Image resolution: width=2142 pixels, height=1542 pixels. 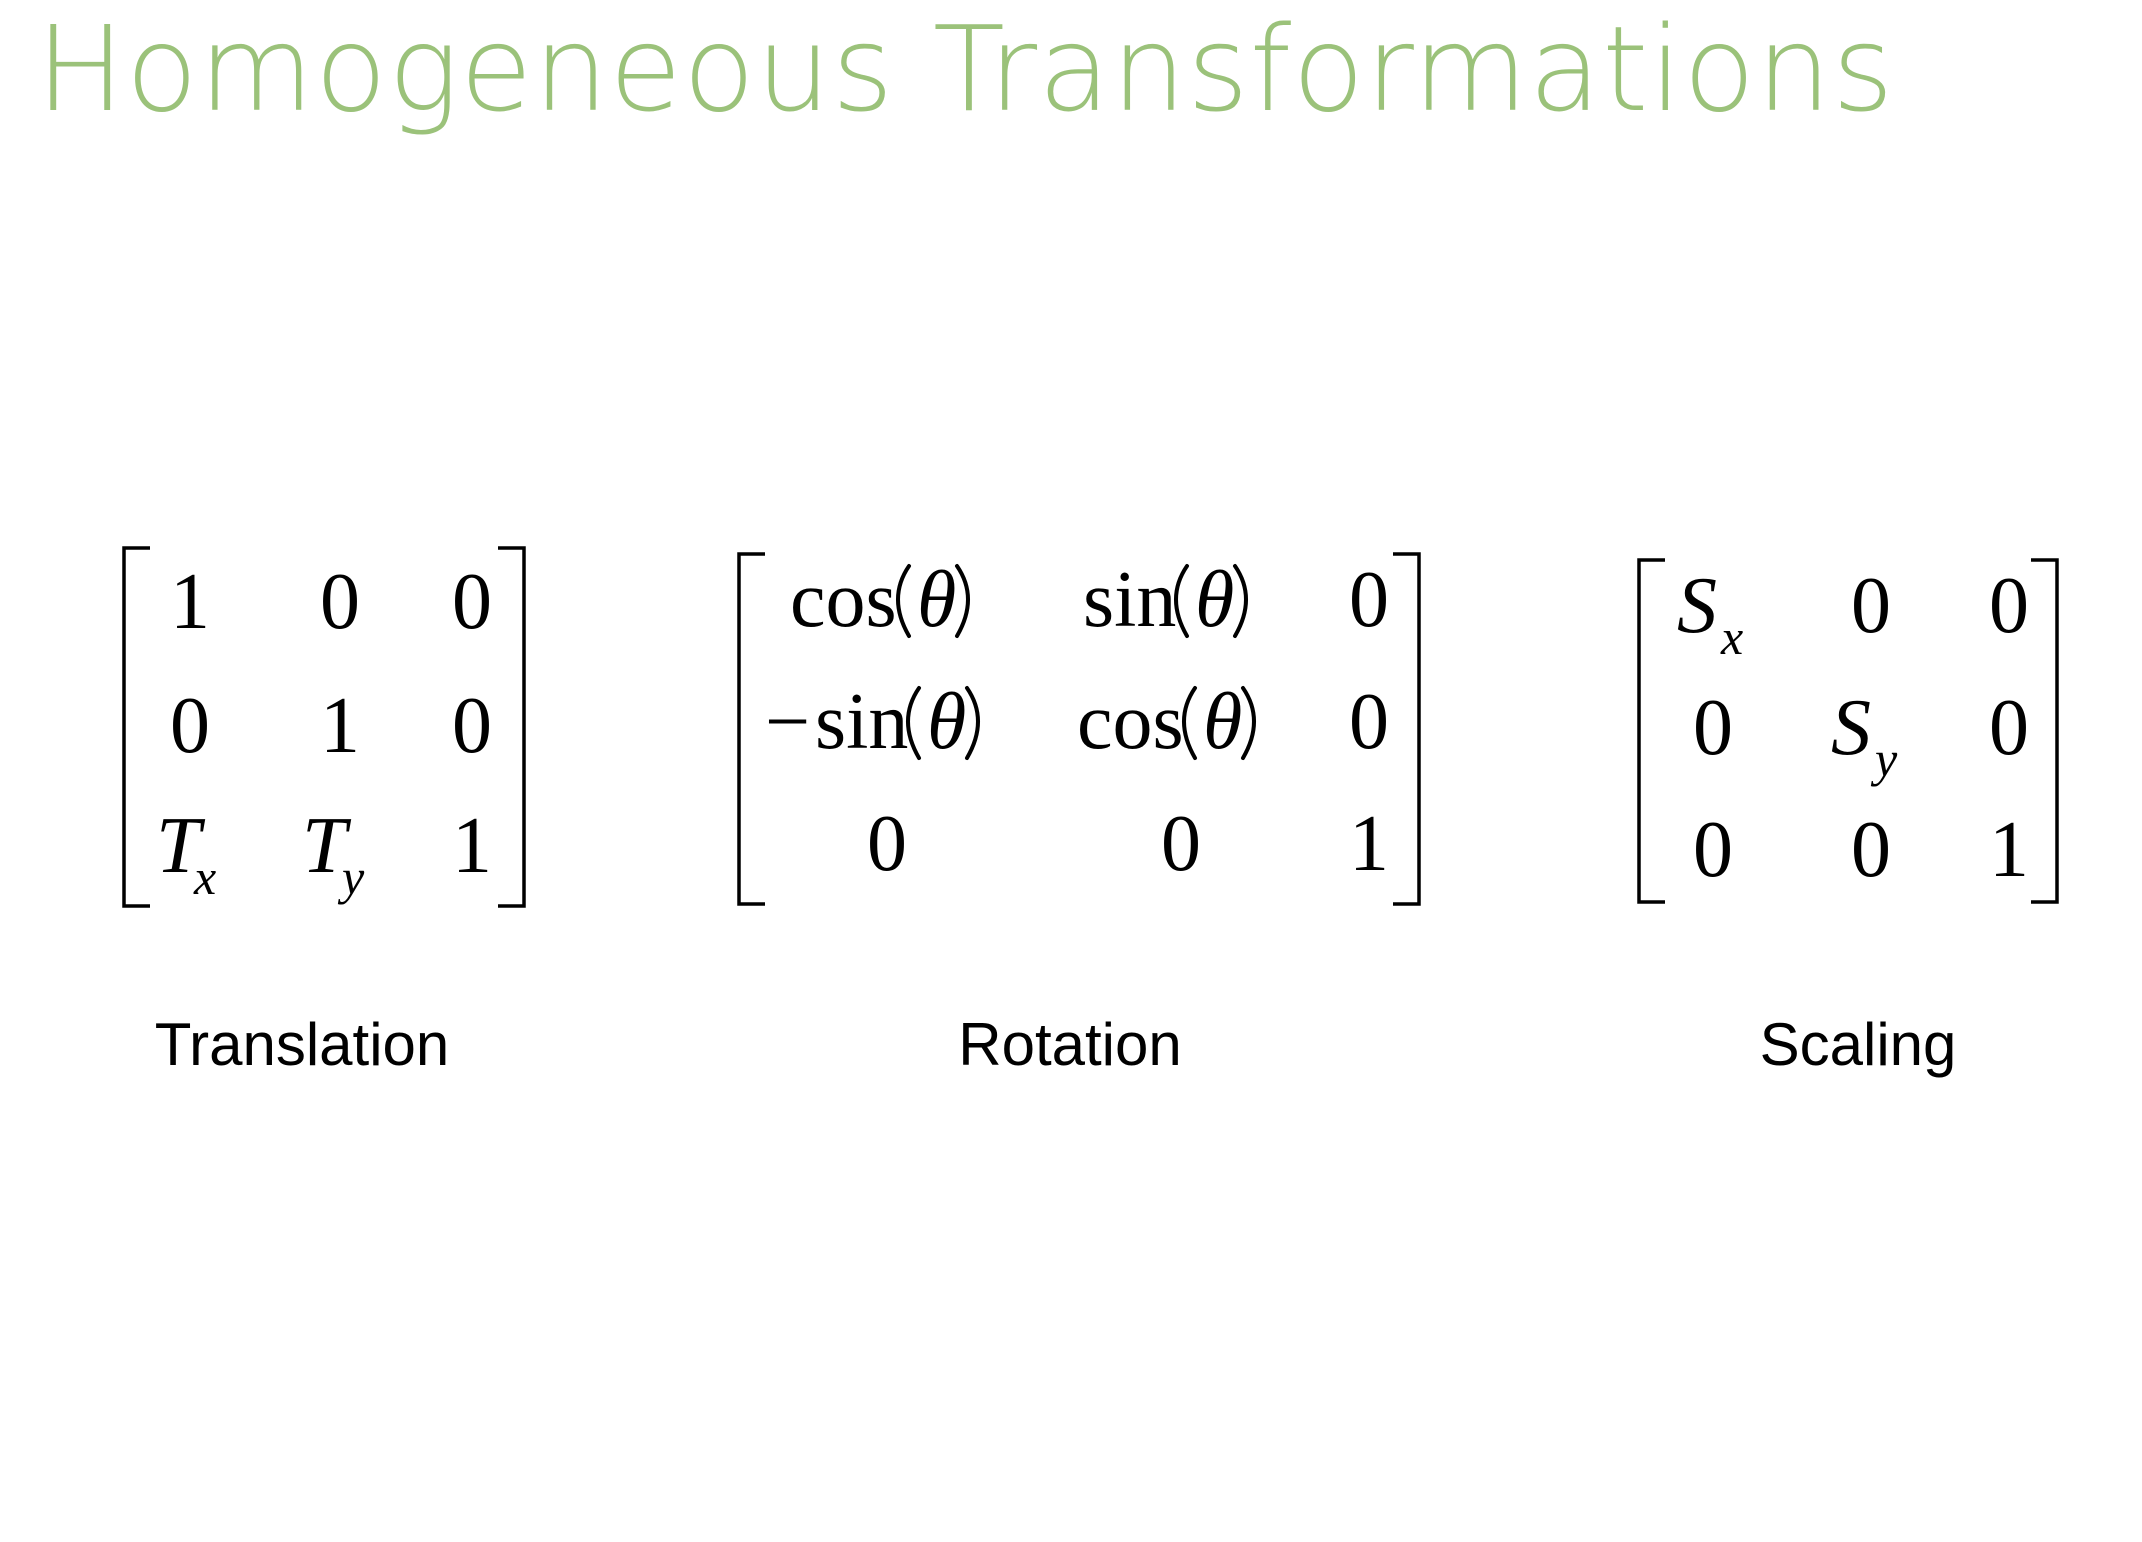 I want to click on rotation-label: Rotation, so click(x=1070, y=1044).